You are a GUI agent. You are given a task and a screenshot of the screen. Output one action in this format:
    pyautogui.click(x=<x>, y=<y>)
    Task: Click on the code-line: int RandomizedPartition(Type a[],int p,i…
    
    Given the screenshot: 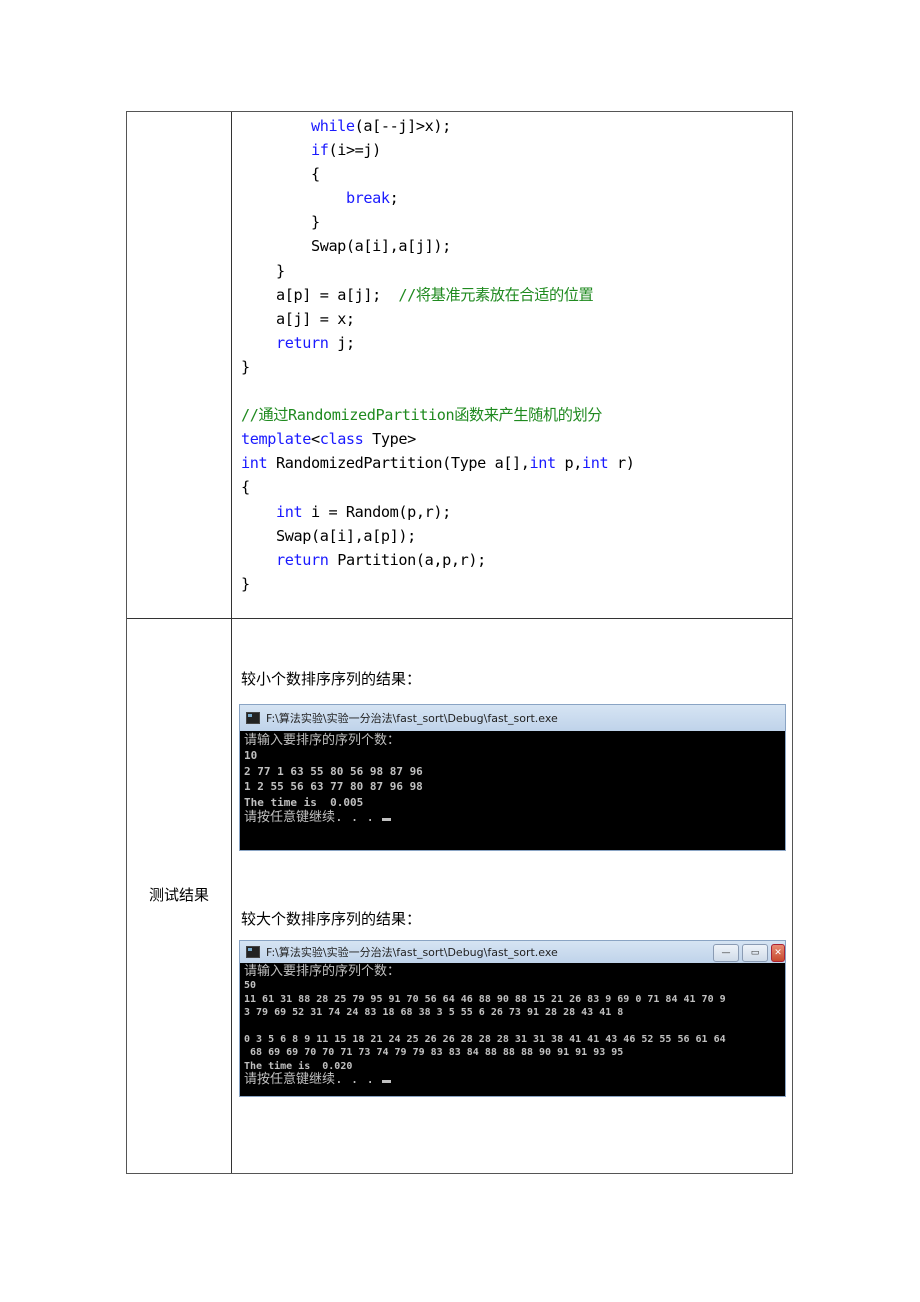 What is the action you would take?
    pyautogui.click(x=438, y=463)
    